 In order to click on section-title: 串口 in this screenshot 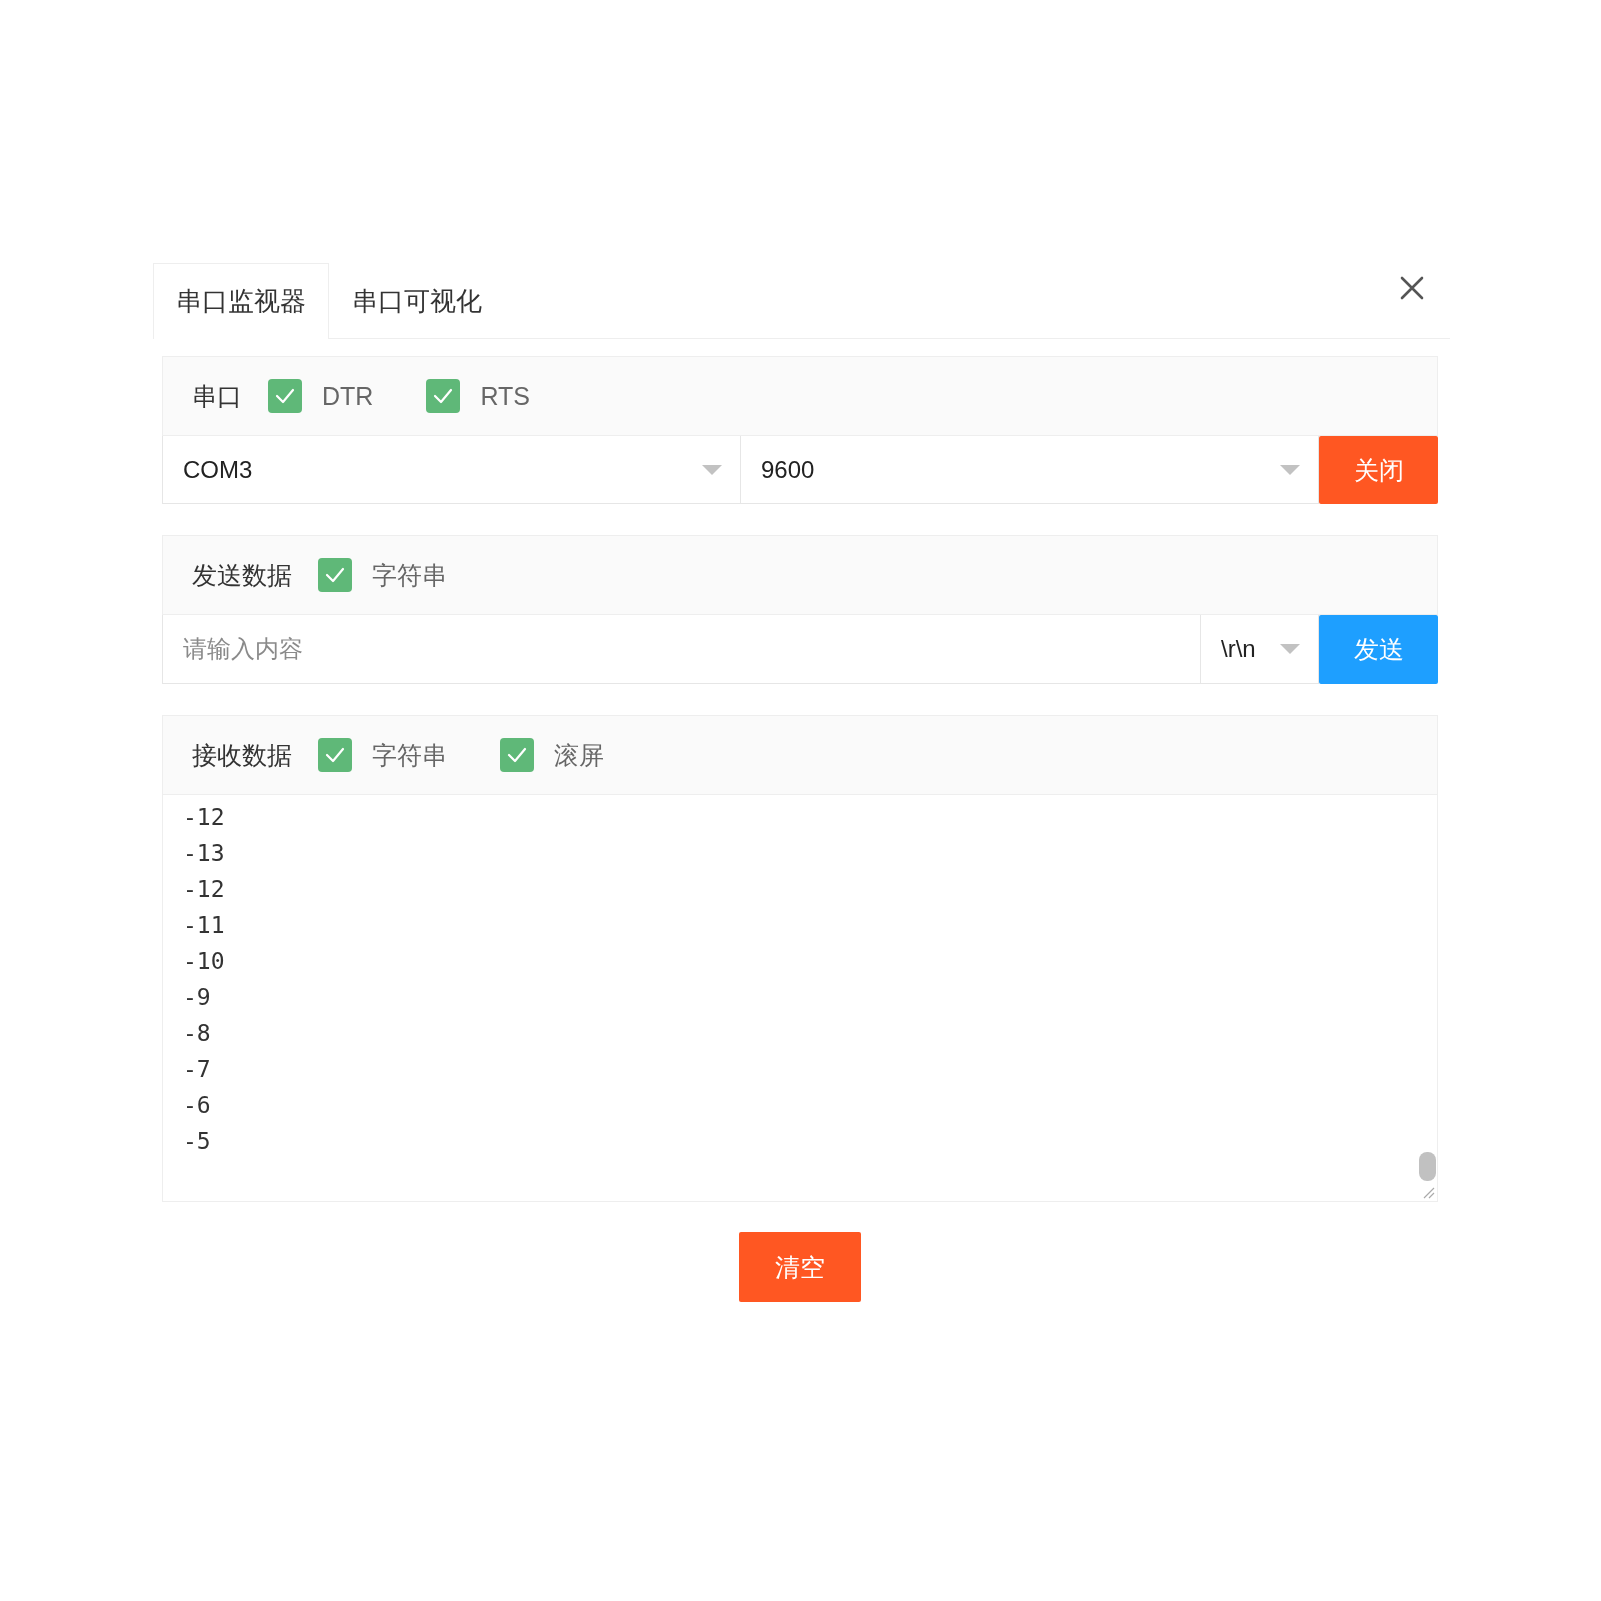, I will do `click(217, 396)`.